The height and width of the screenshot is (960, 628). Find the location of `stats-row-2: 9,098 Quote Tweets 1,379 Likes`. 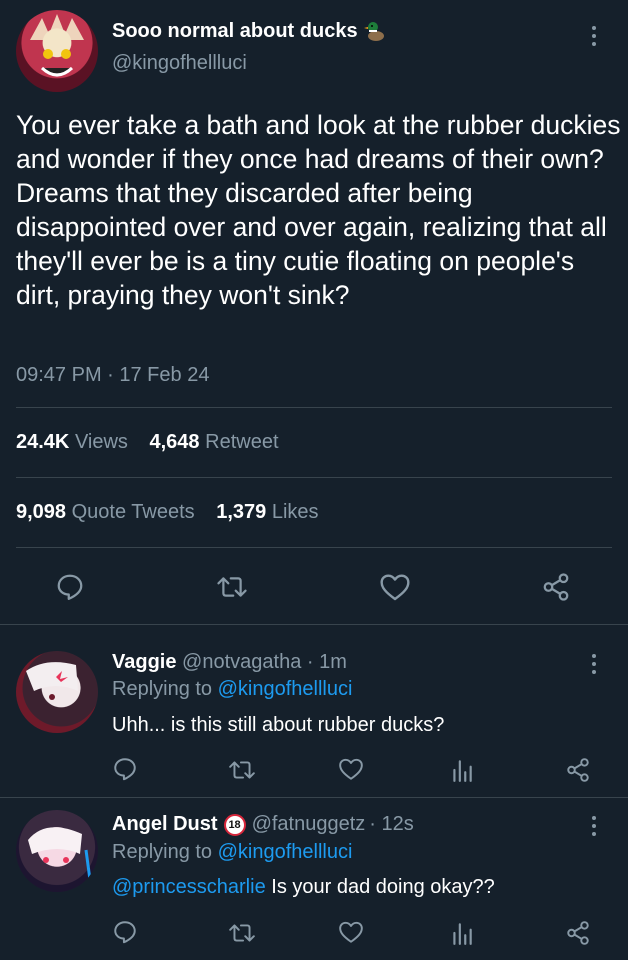

stats-row-2: 9,098 Quote Tweets 1,379 Likes is located at coordinates (167, 512).